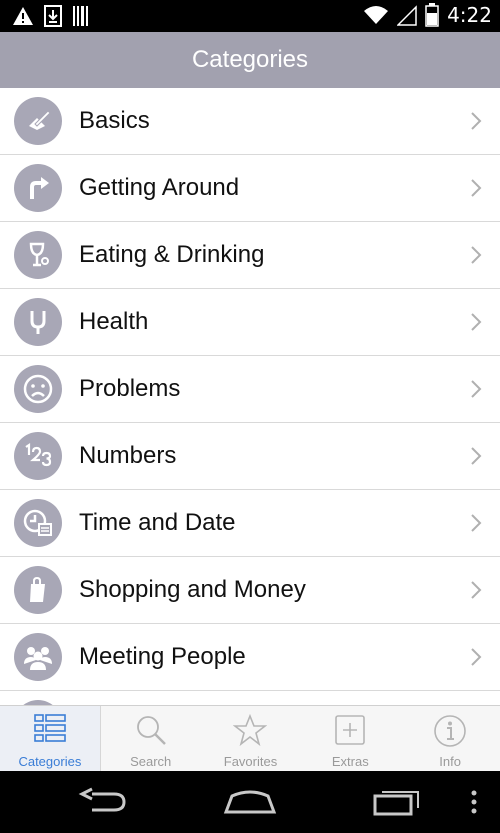  I want to click on shopping-bag-icon, so click(38, 590).